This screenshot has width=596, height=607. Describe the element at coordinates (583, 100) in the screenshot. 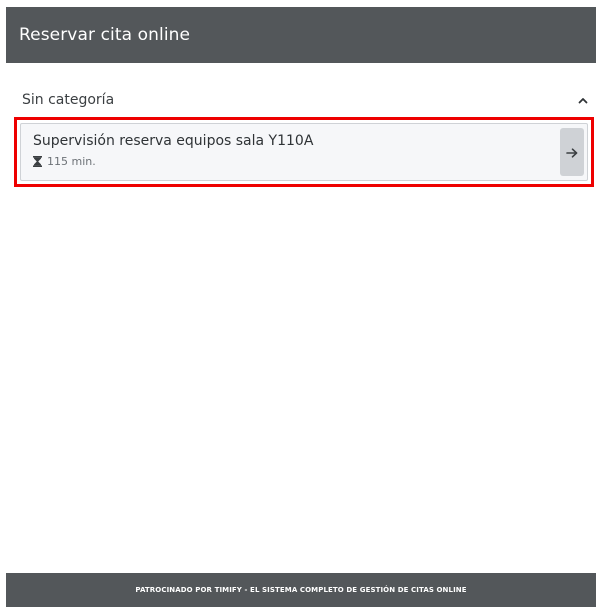

I see `chevron-up-icon` at that location.